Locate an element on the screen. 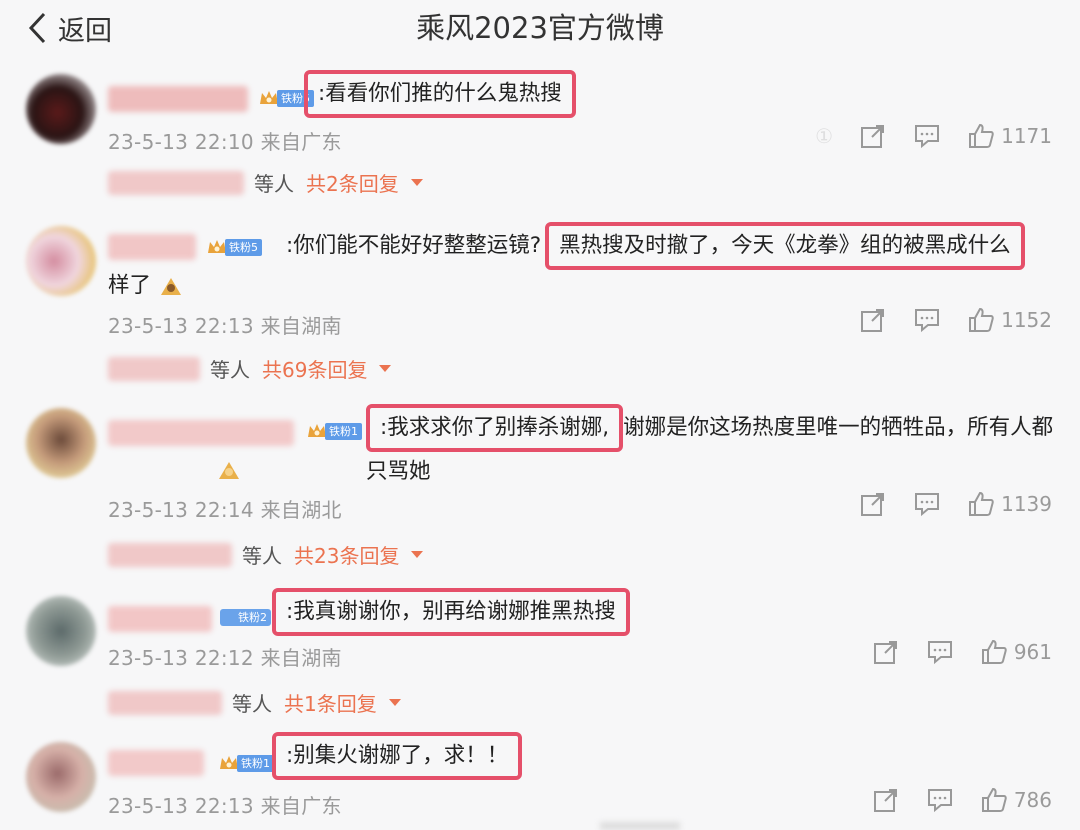 This screenshot has width=1080, height=830. fan-badge: 铁粉2 is located at coordinates (245, 617).